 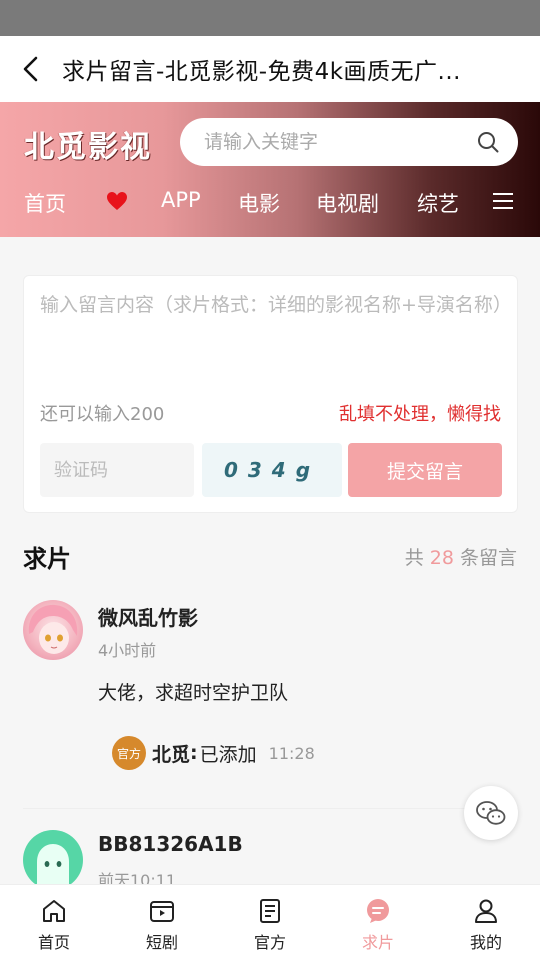 I want to click on message-count: 共 28 条留言, so click(x=461, y=556).